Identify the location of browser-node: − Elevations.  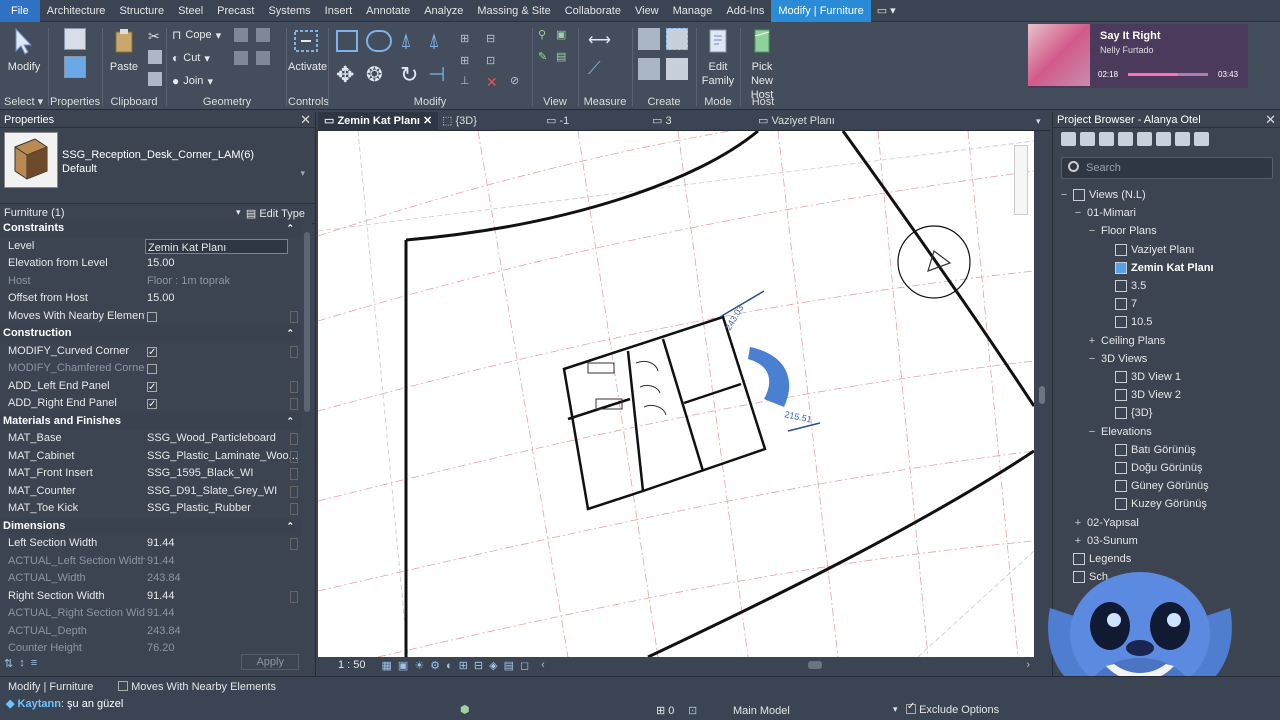
(1119, 432).